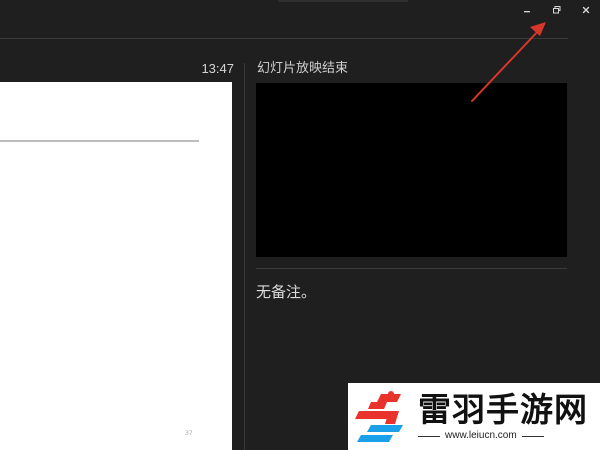 The width and height of the screenshot is (600, 450). What do you see at coordinates (284, 38) in the screenshot?
I see `toolbar-divider` at bounding box center [284, 38].